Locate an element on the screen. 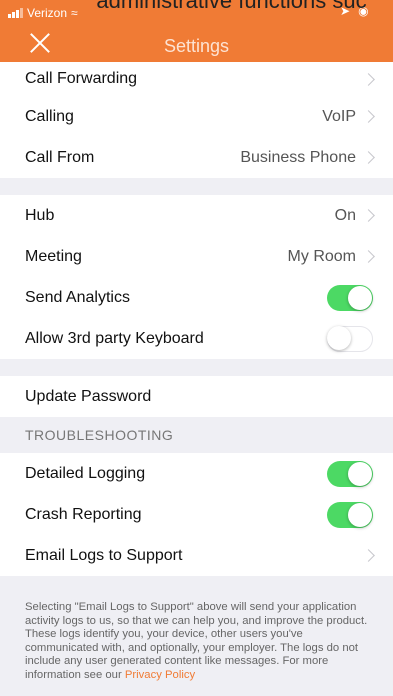 The image size is (393, 696). crash-reporting-toggle is located at coordinates (350, 514).